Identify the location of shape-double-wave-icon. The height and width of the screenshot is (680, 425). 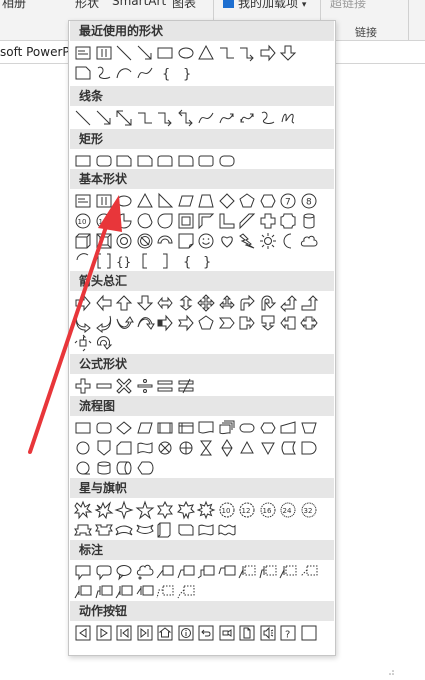
(227, 530).